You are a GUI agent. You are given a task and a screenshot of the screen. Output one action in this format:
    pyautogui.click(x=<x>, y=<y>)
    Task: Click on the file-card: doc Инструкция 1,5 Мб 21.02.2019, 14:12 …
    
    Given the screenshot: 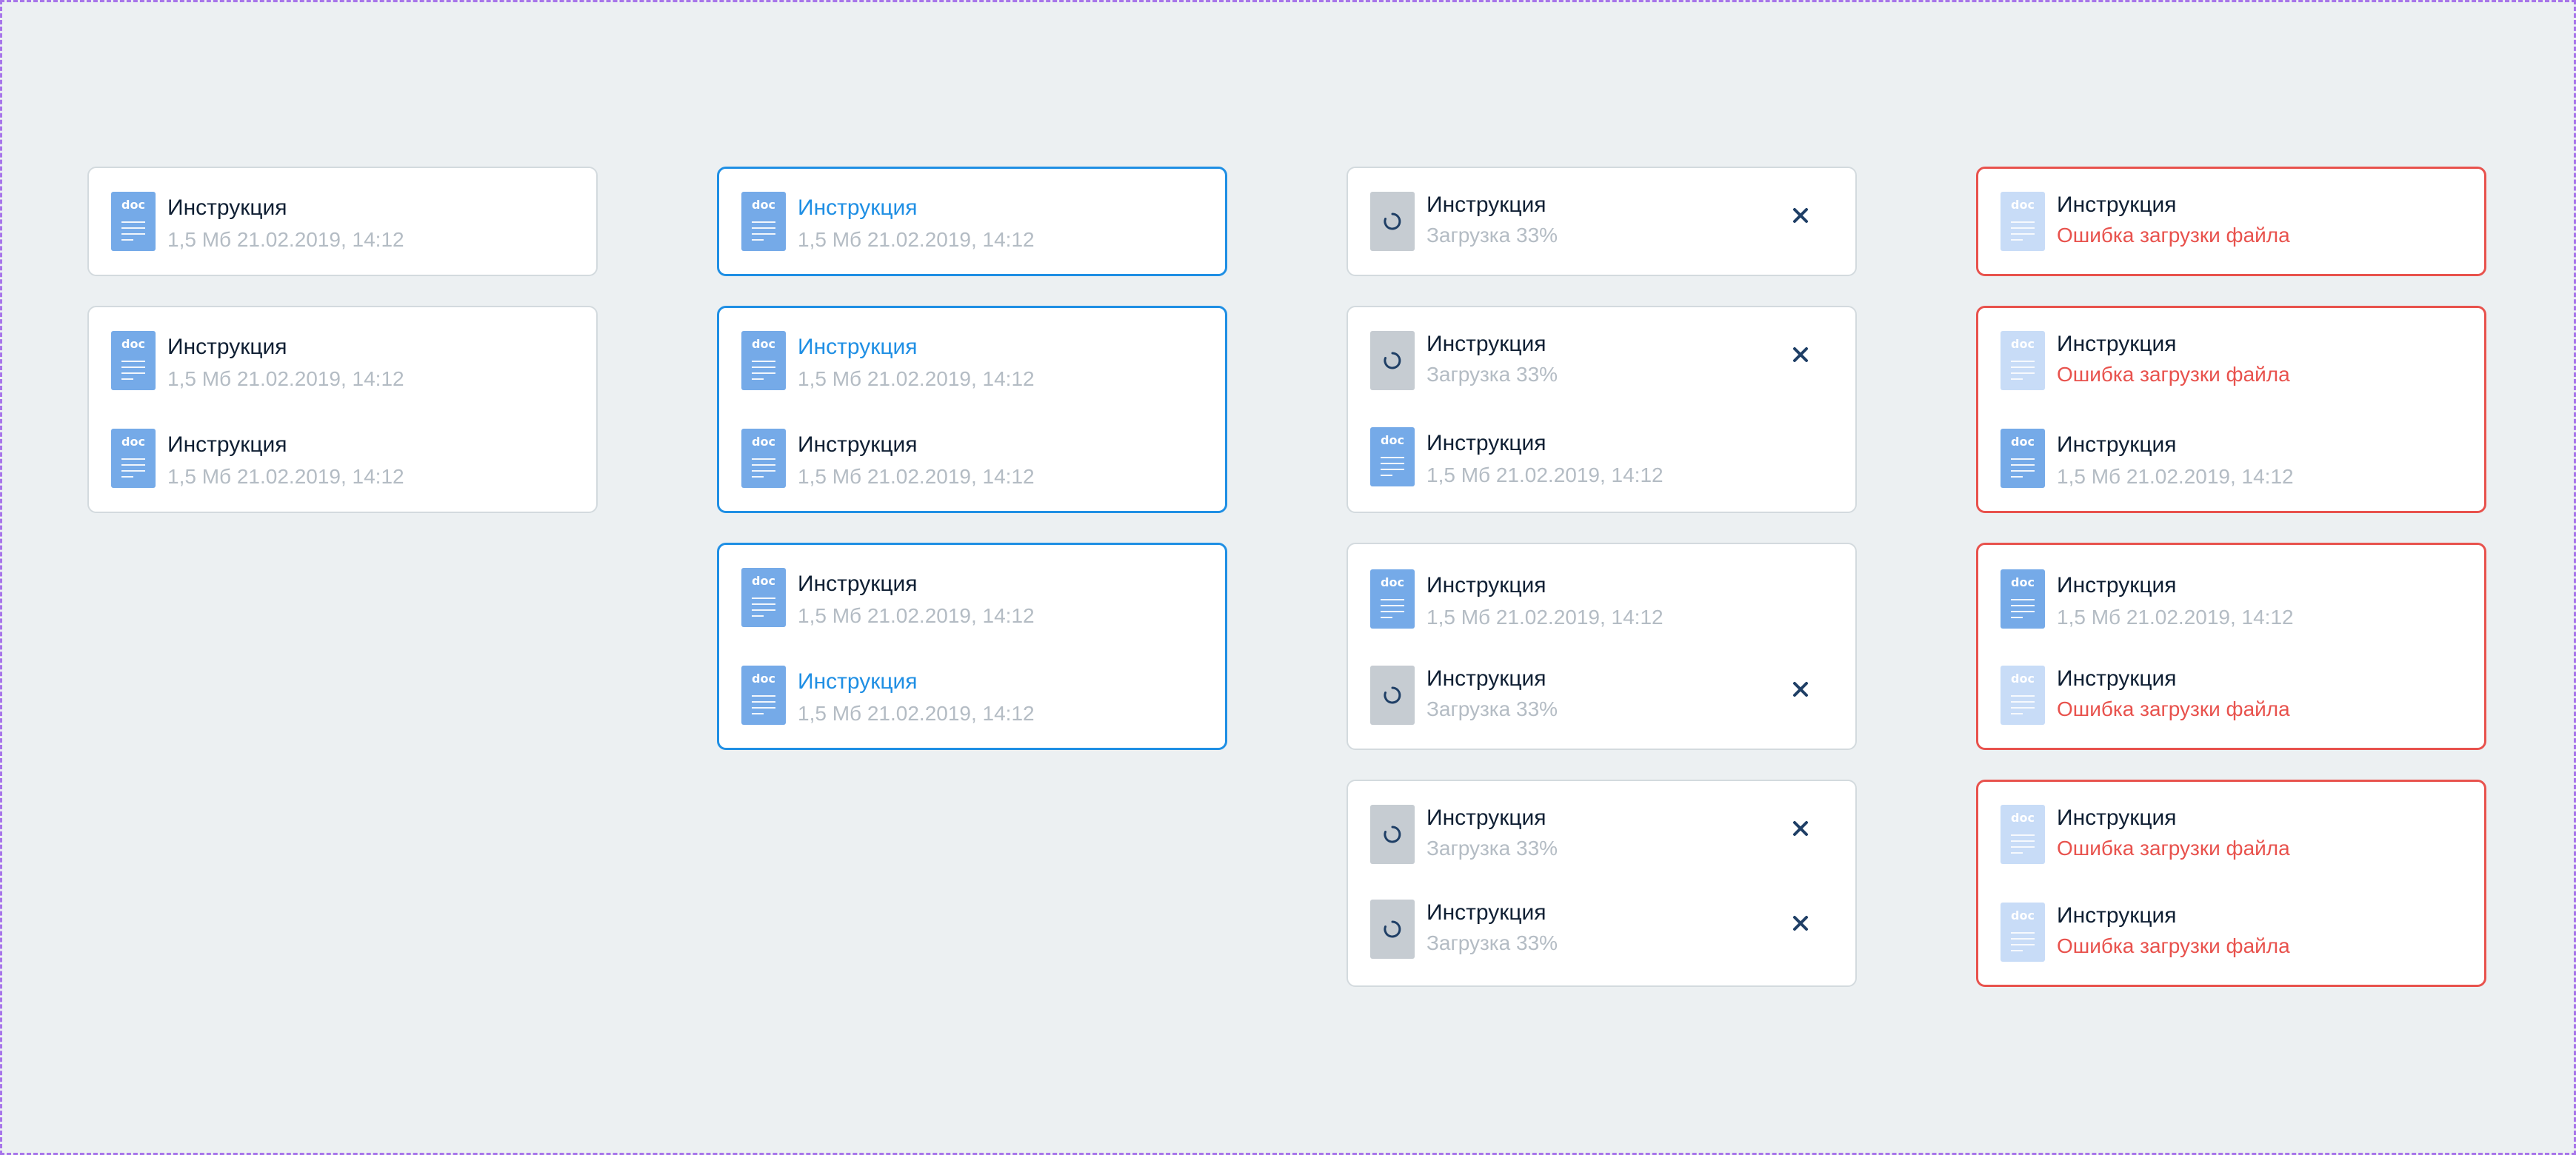 What is the action you would take?
    pyautogui.click(x=342, y=410)
    